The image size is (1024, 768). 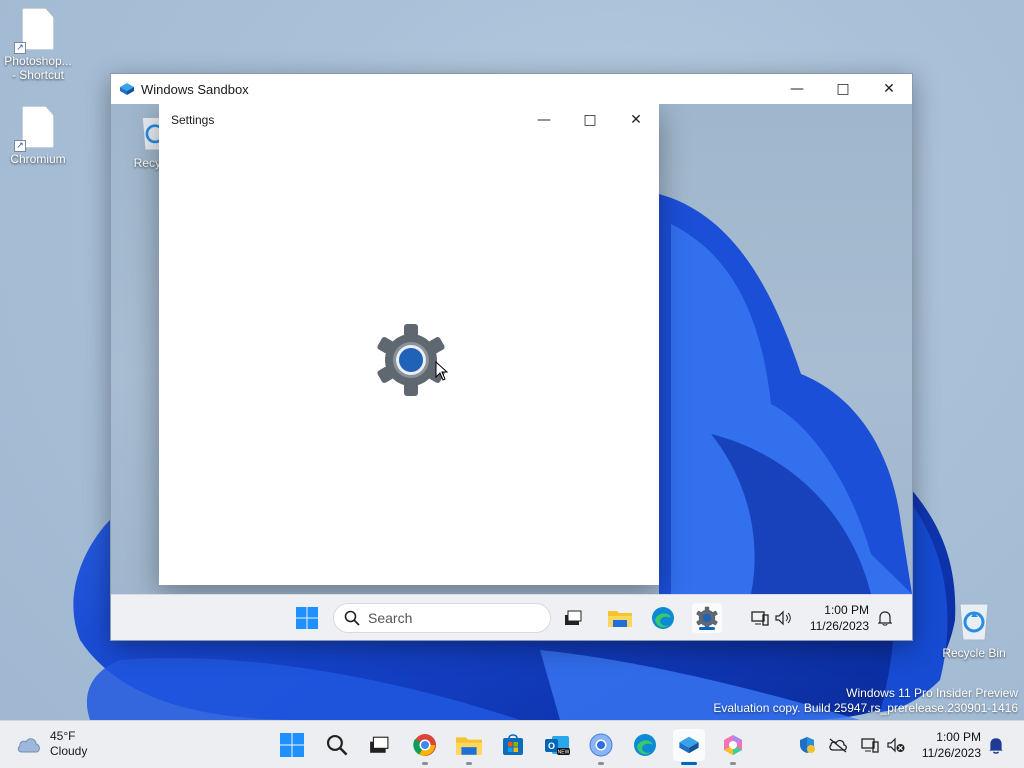 I want to click on outlook-new-button: O NEW, so click(x=557, y=745).